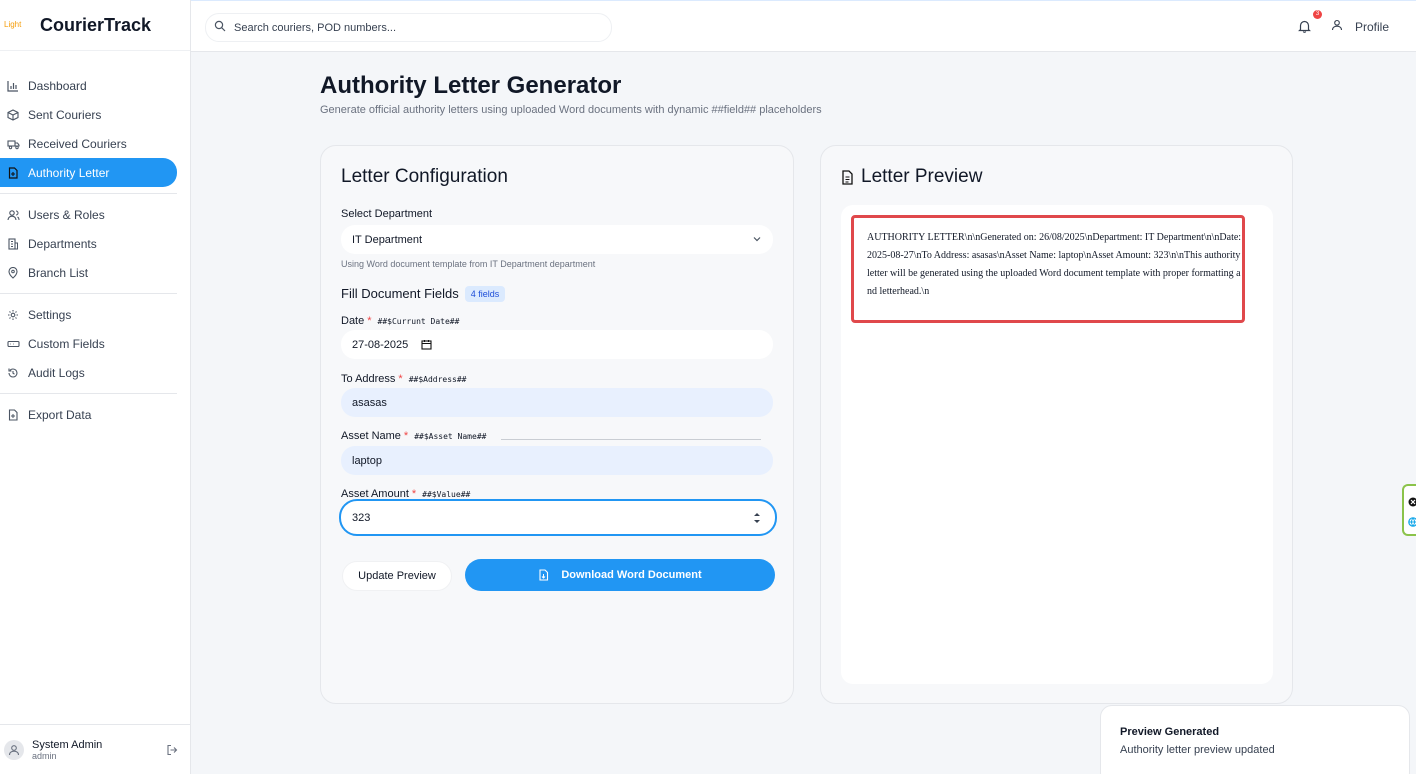 The height and width of the screenshot is (774, 1416). Describe the element at coordinates (13, 273) in the screenshot. I see `map-pin-icon` at that location.